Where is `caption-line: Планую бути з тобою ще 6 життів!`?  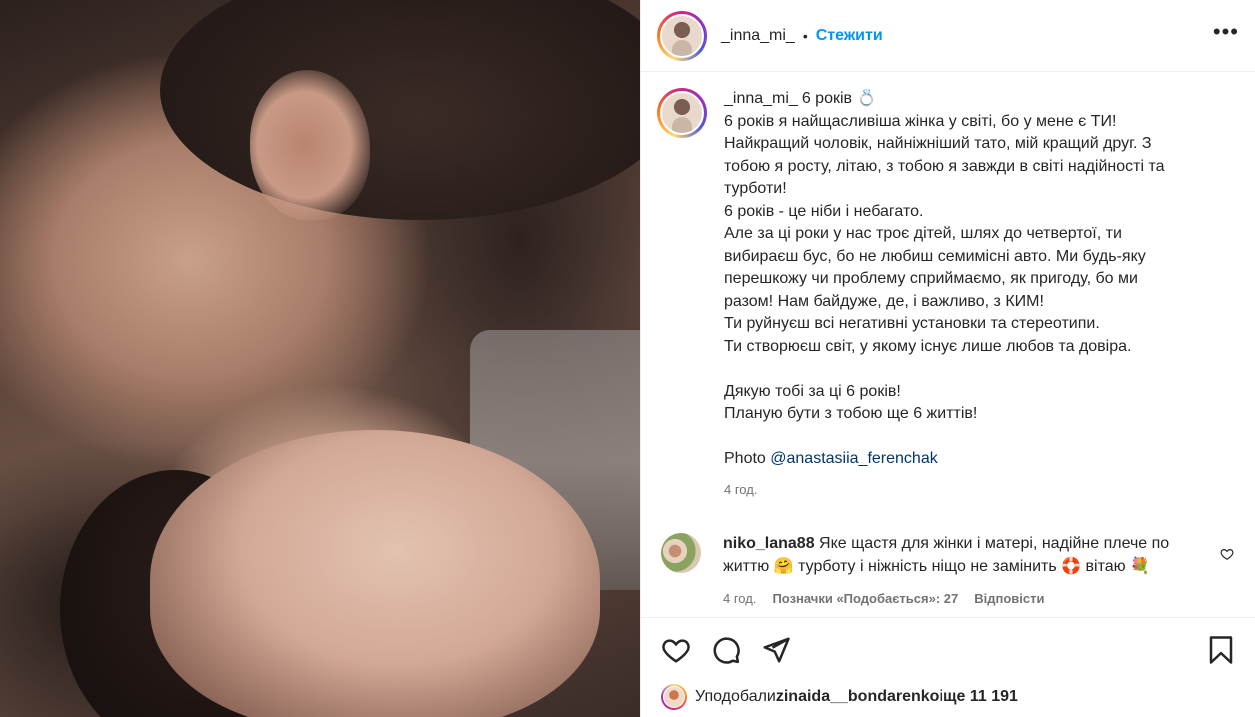
caption-line: Планую бути з тобою ще 6 життів! is located at coordinates (851, 413).